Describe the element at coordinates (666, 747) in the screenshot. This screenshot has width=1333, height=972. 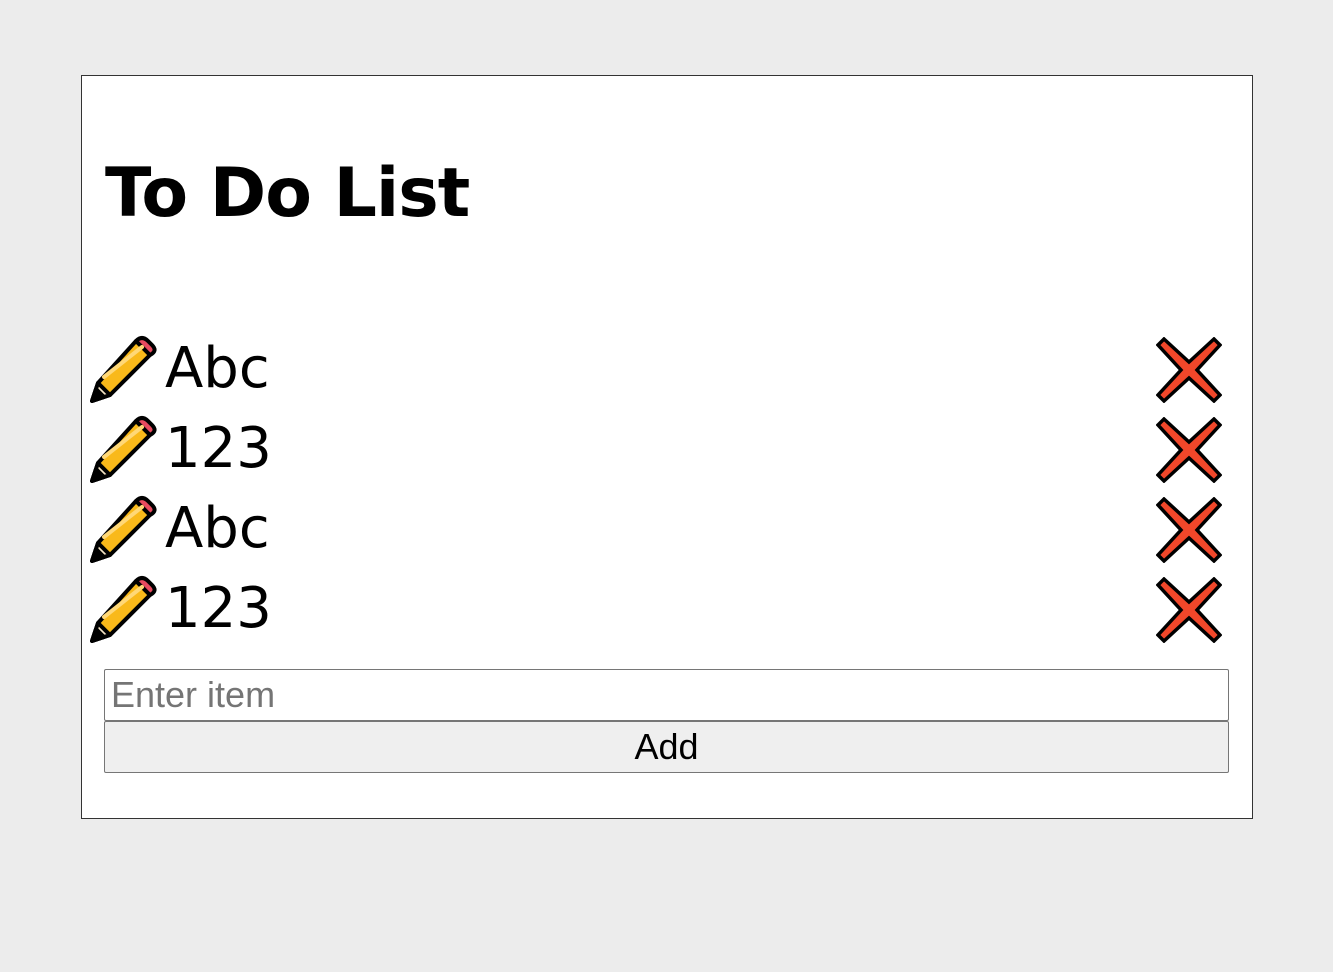
I see `add-button: Add` at that location.